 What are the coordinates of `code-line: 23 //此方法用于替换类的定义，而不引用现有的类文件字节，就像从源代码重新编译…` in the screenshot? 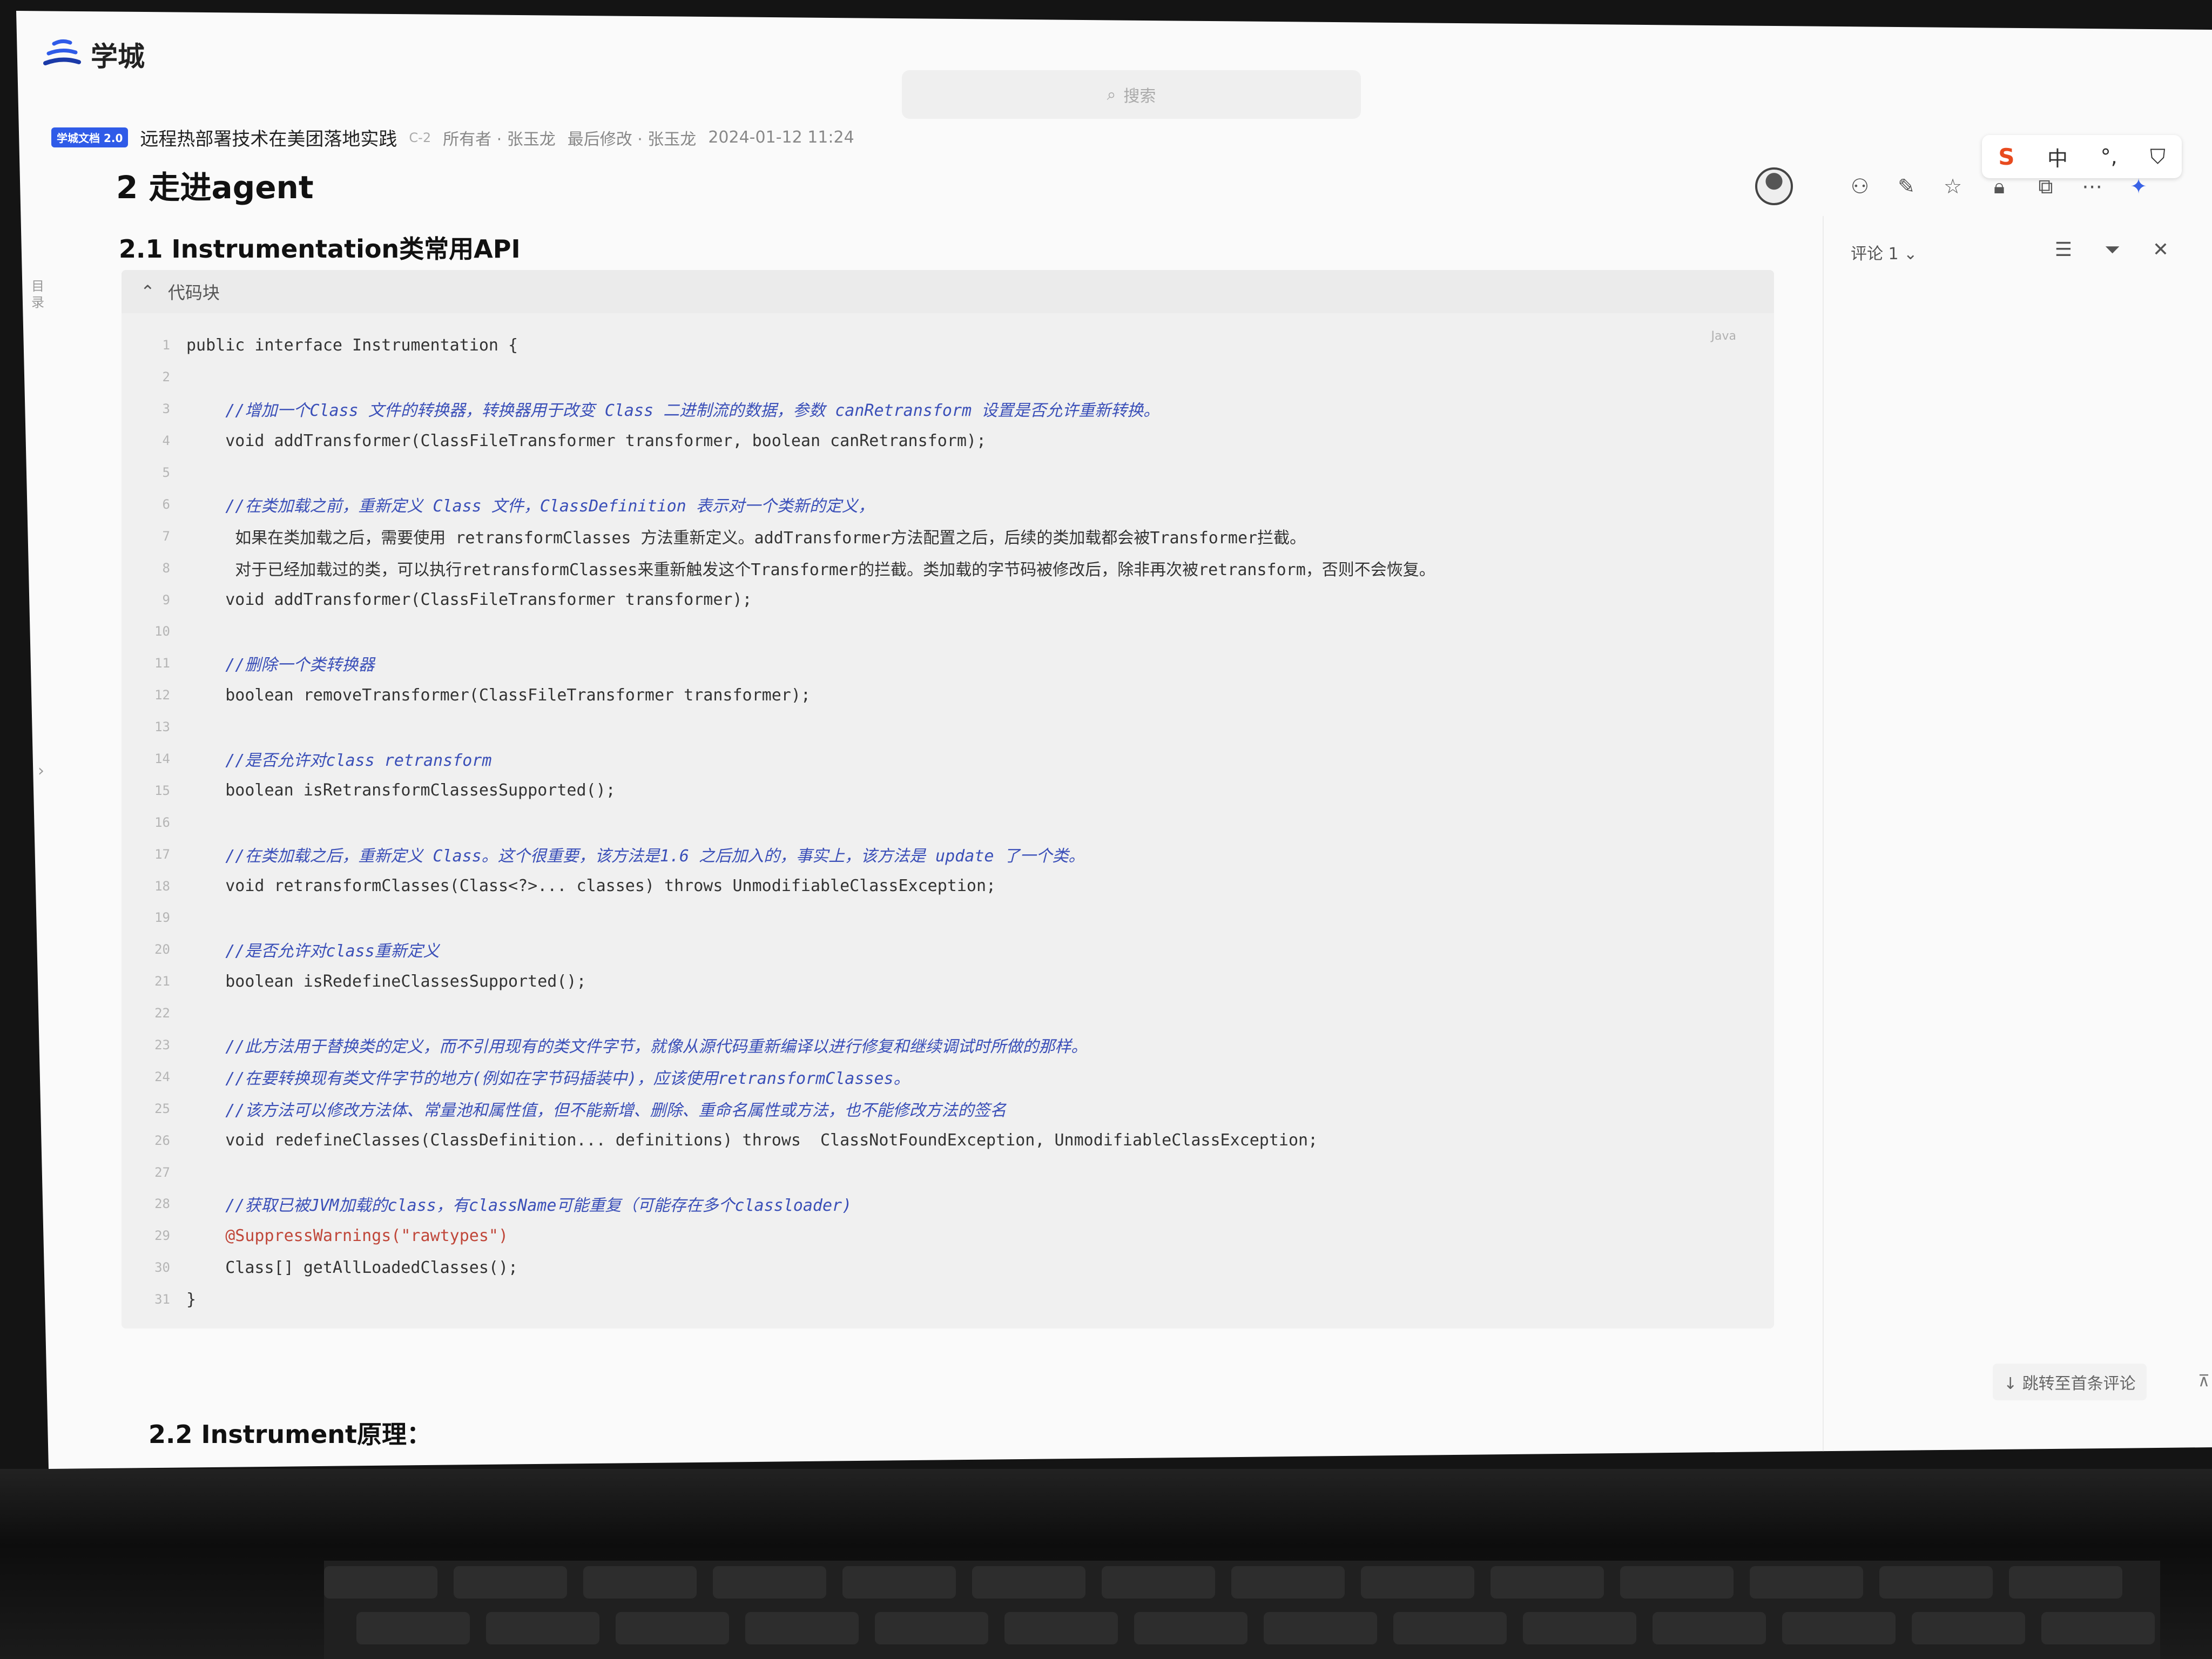 It's located at (948, 1045).